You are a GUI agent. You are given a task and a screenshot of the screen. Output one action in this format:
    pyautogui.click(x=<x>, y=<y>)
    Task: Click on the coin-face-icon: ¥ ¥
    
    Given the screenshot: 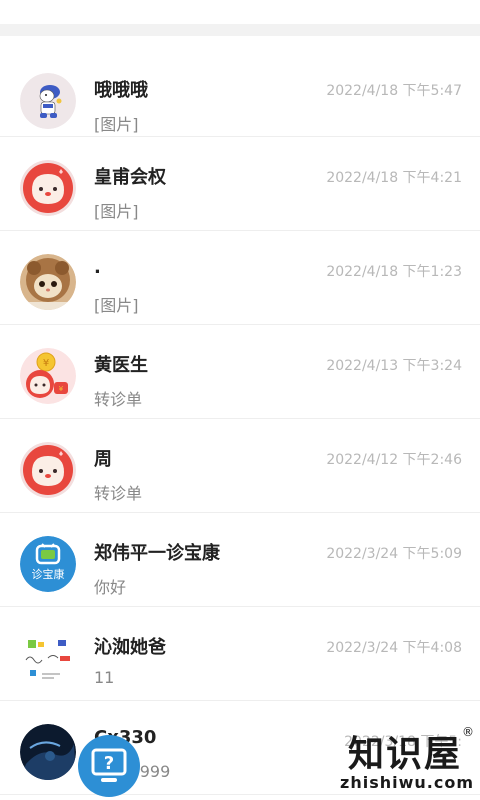 What is the action you would take?
    pyautogui.click(x=48, y=376)
    